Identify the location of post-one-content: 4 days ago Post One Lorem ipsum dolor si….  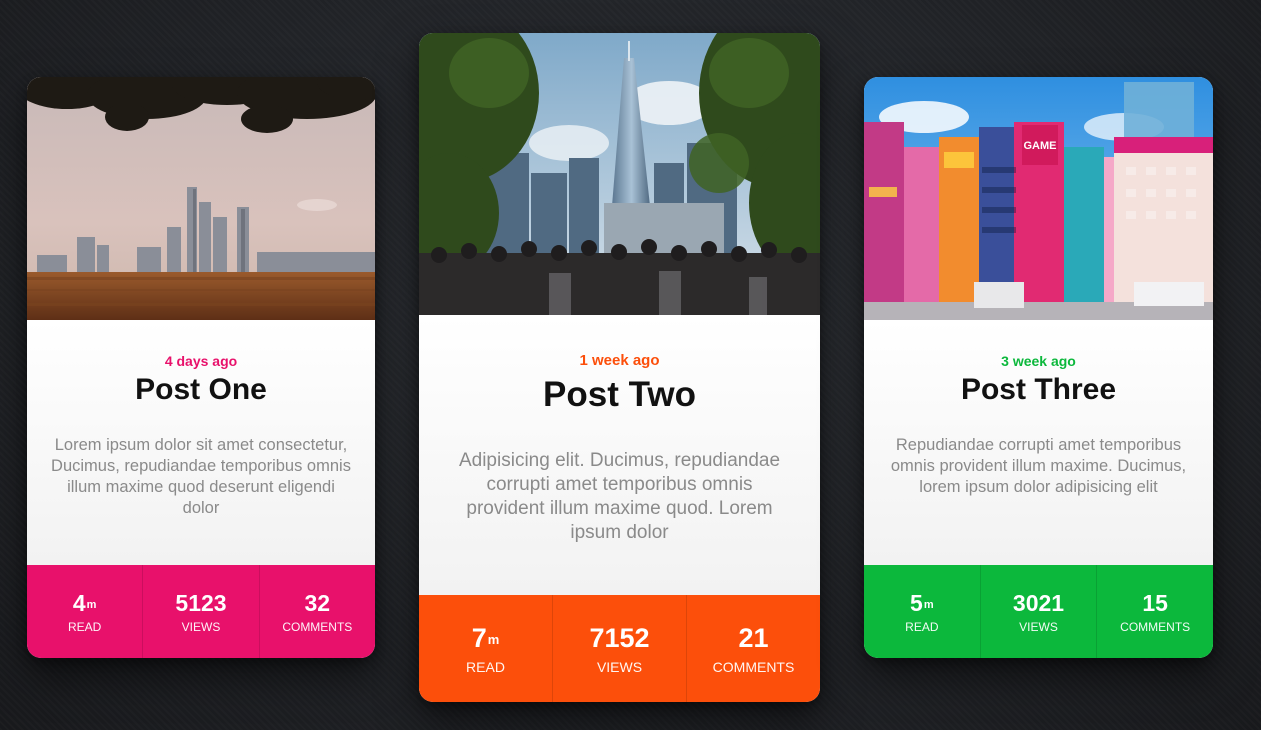
(201, 442).